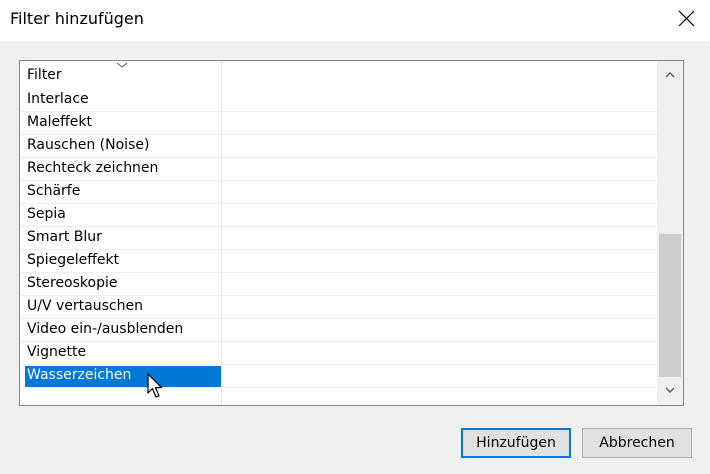 The height and width of the screenshot is (474, 710). What do you see at coordinates (58, 99) in the screenshot?
I see `list-item-label: Interlace` at bounding box center [58, 99].